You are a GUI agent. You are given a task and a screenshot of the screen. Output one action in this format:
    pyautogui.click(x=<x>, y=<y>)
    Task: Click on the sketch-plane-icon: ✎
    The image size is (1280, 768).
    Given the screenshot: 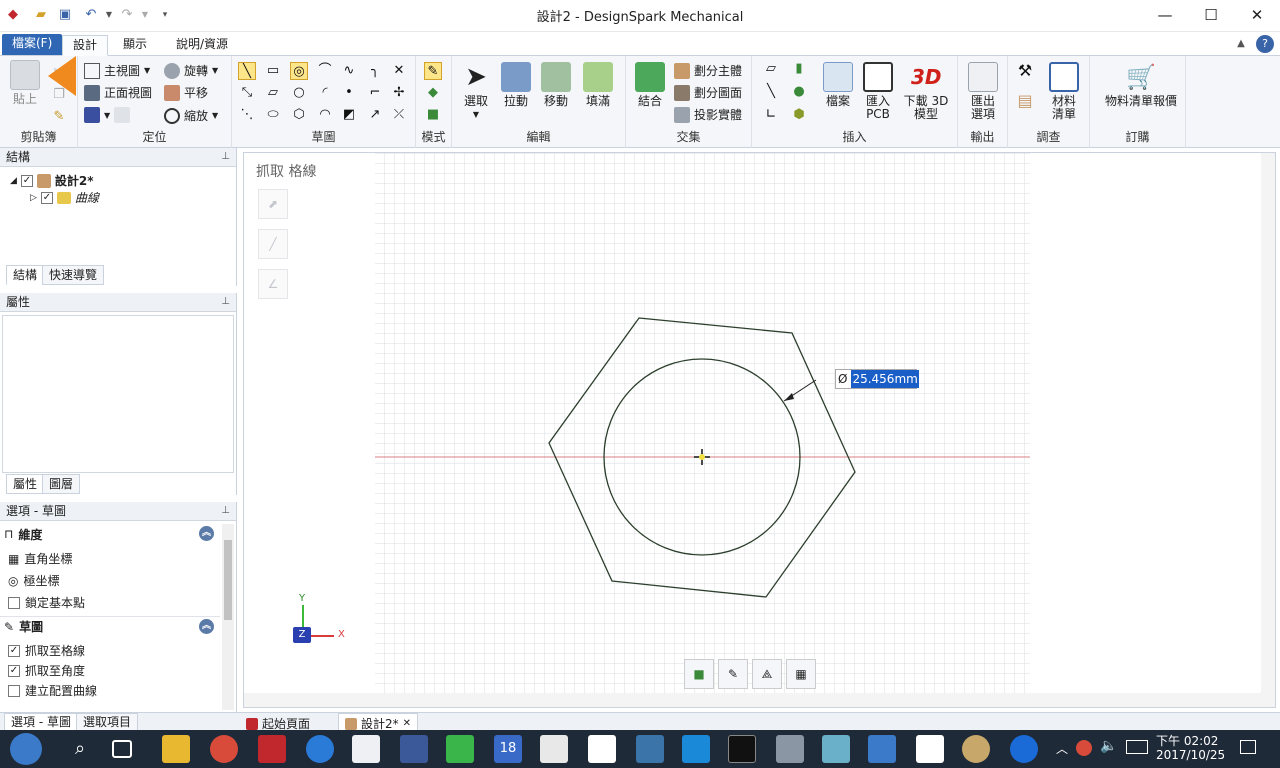 What is the action you would take?
    pyautogui.click(x=733, y=674)
    